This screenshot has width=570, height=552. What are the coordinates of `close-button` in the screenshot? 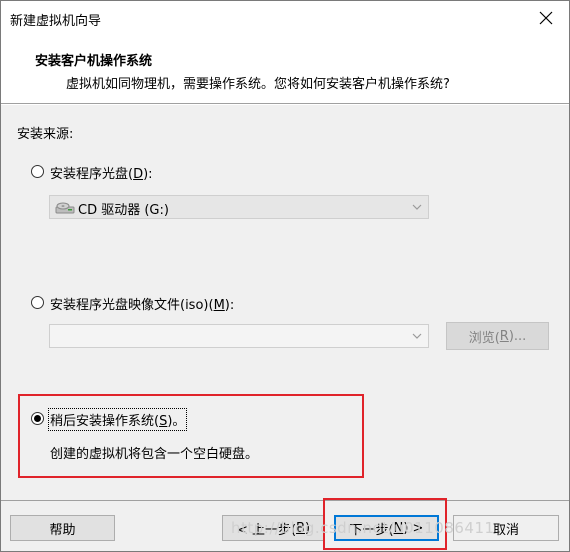 It's located at (546, 18).